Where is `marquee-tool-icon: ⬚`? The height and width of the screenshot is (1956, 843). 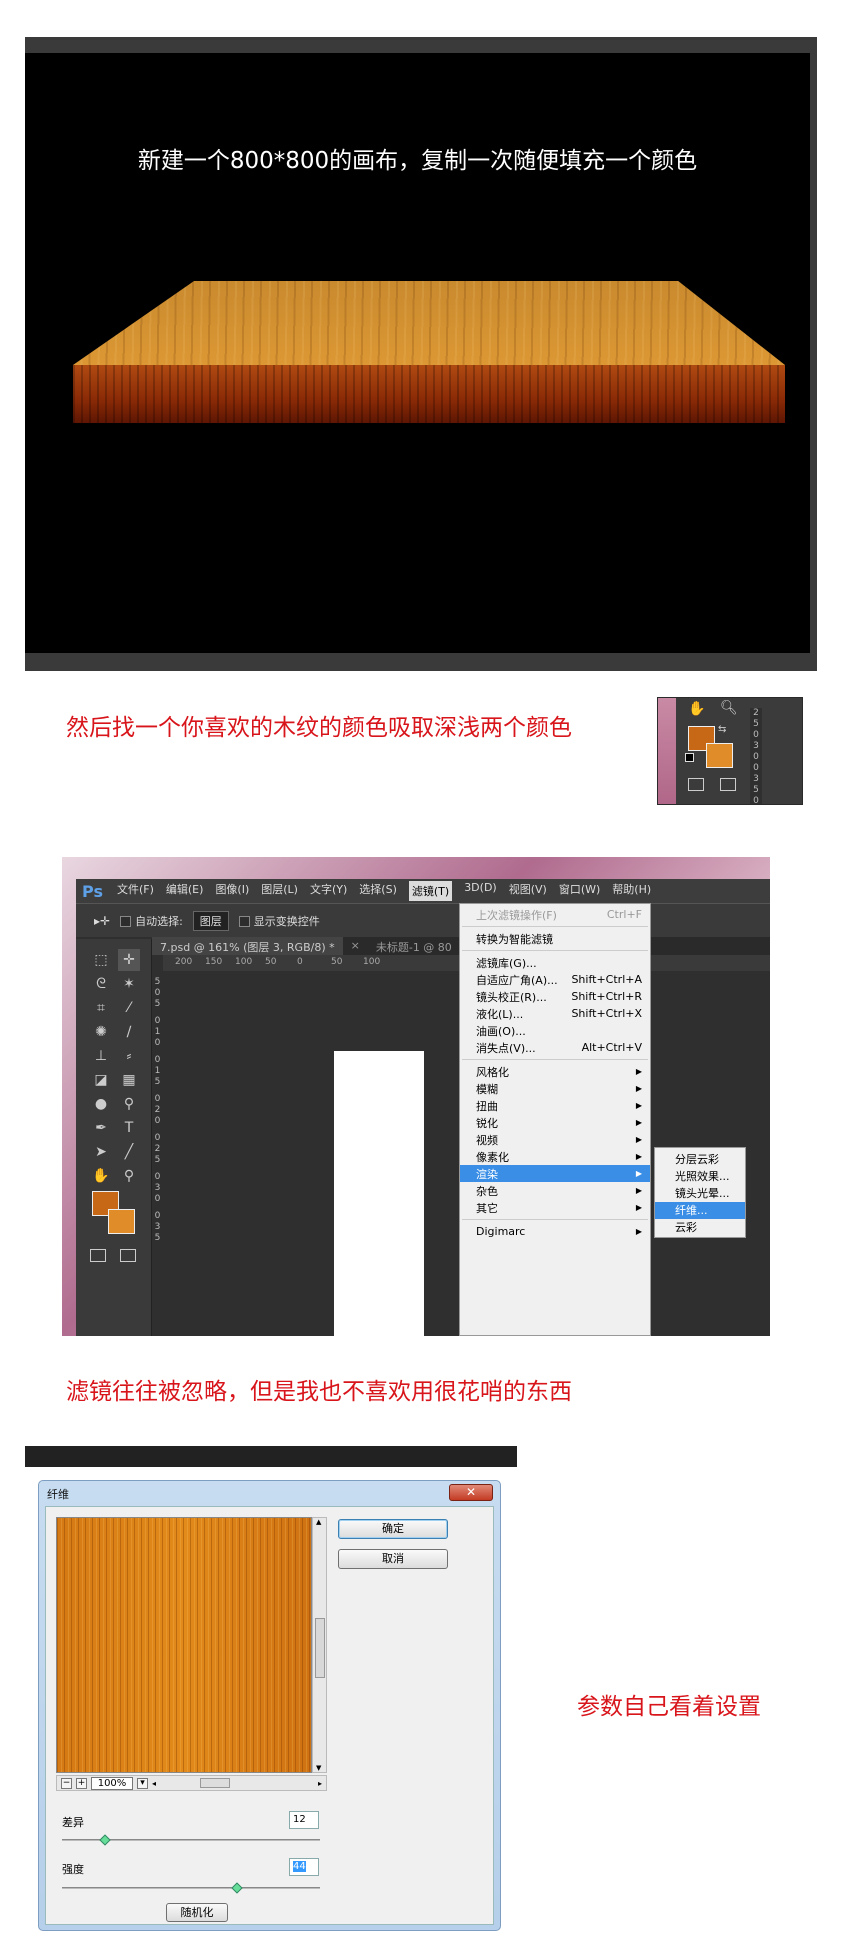
marquee-tool-icon: ⬚ is located at coordinates (101, 960).